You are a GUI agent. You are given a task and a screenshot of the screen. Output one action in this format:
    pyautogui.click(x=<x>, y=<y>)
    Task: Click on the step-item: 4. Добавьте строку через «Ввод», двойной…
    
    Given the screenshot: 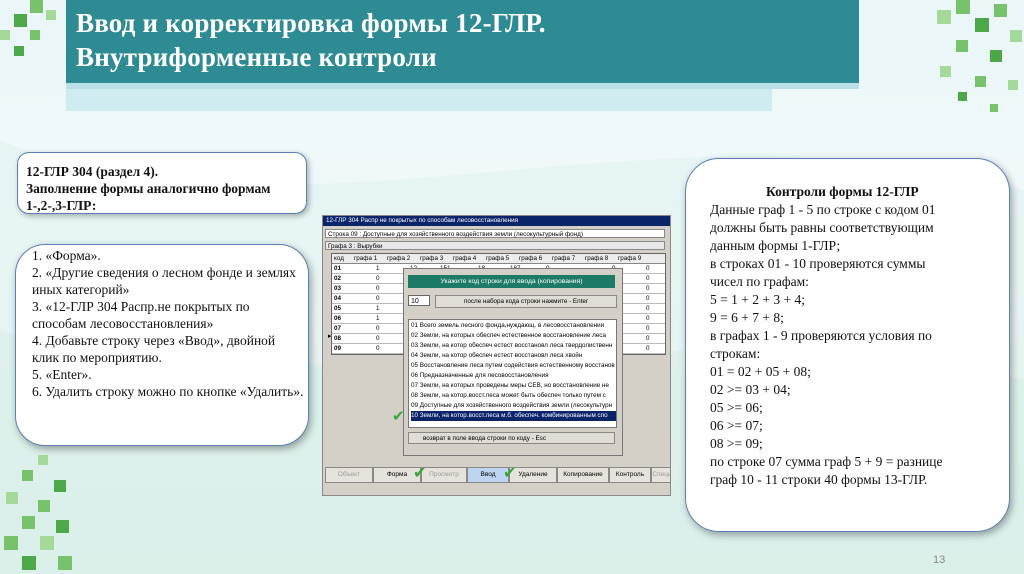 What is the action you would take?
    pyautogui.click(x=154, y=349)
    